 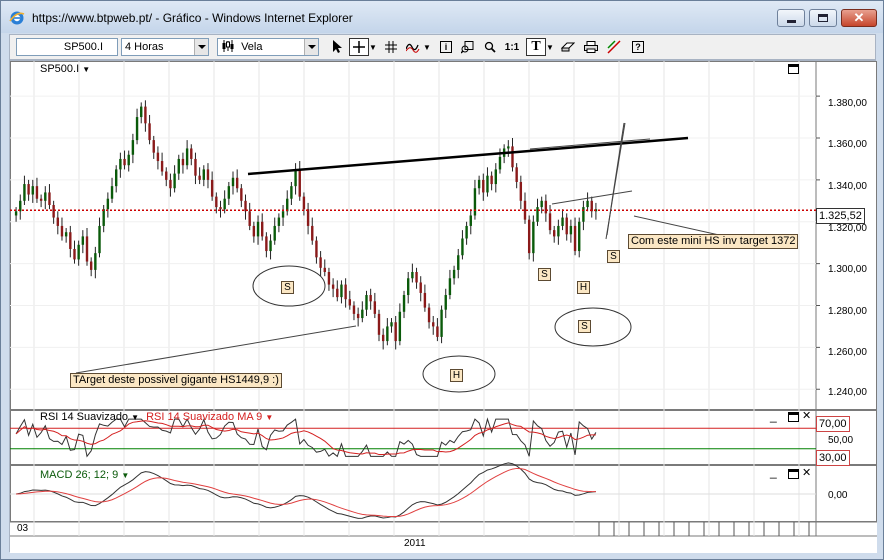 I want to click on cursor-icon, so click(x=337, y=46).